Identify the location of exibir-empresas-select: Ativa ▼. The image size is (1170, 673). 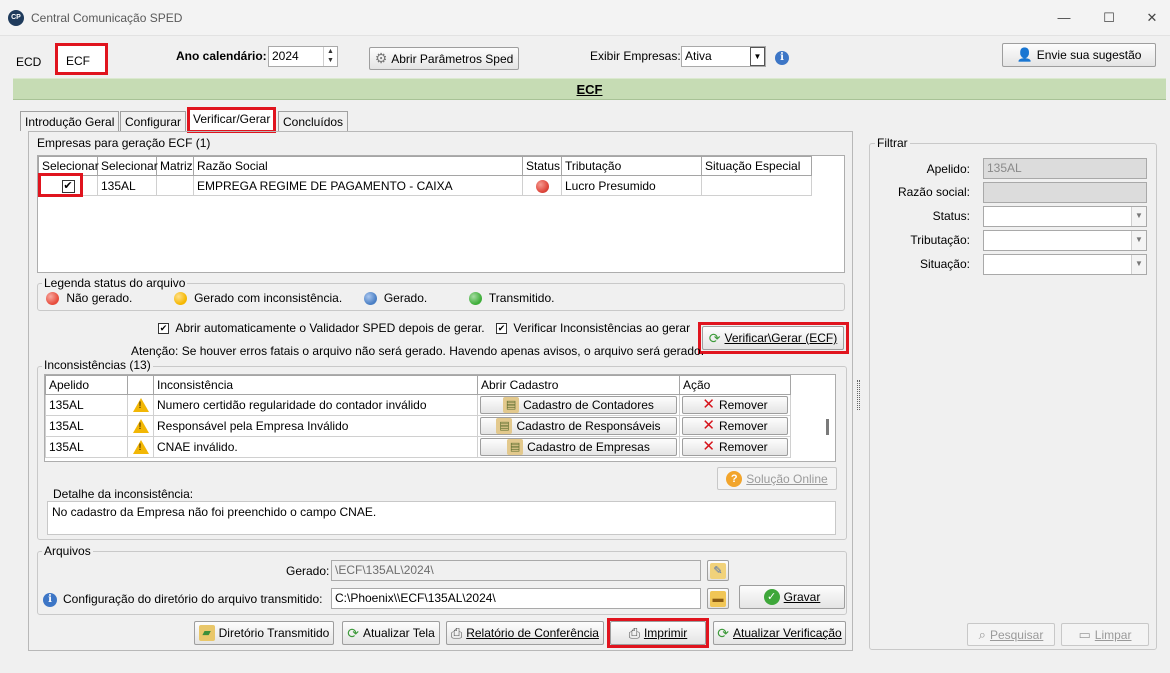
(723, 56).